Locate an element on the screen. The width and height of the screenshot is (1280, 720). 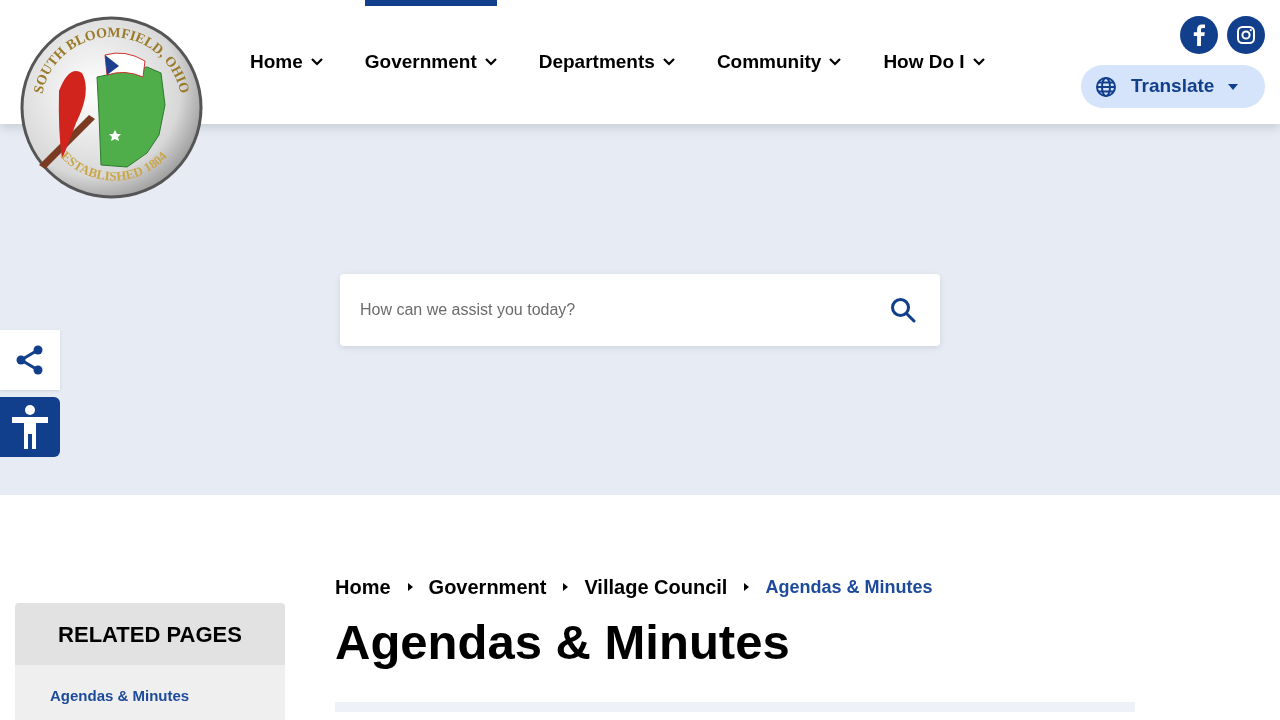
nav-menu-item: How Do I is located at coordinates (934, 62).